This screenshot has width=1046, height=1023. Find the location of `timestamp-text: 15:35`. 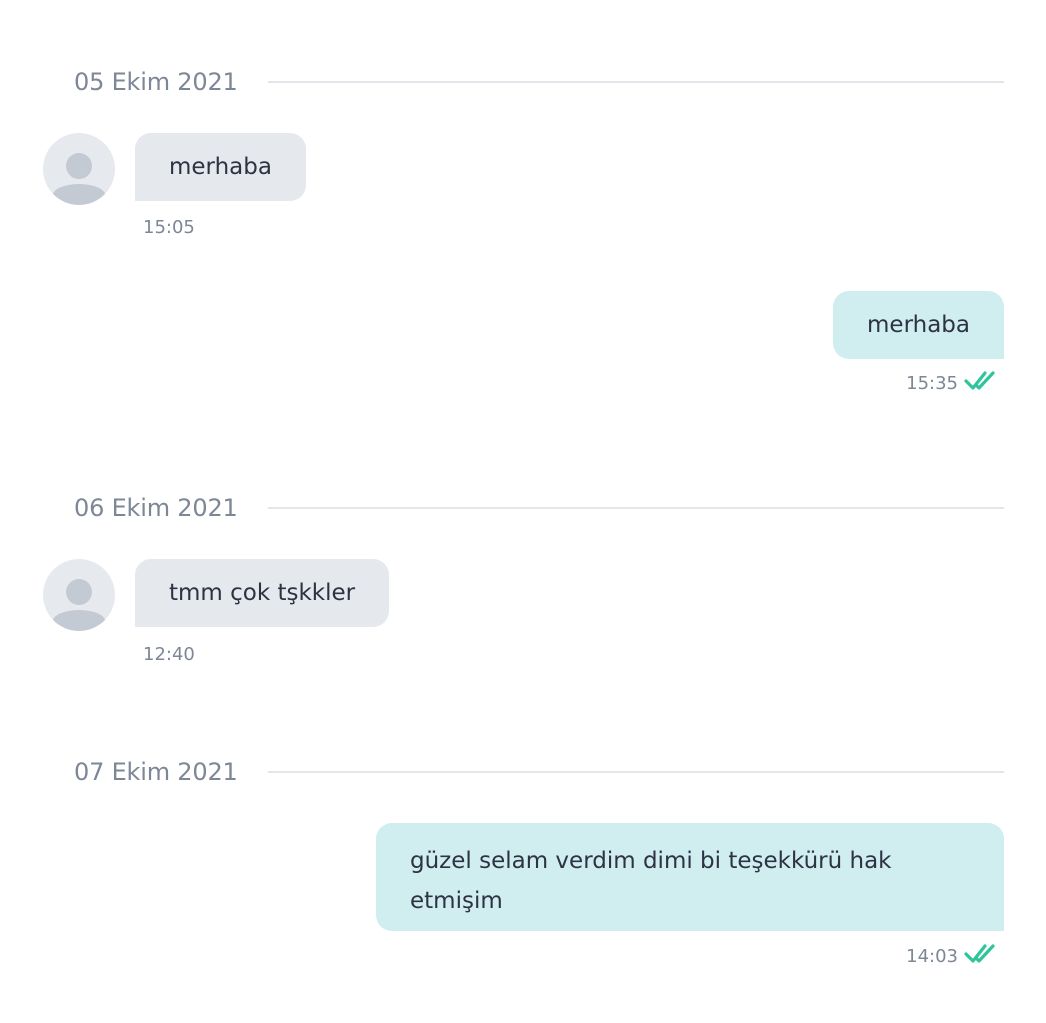

timestamp-text: 15:35 is located at coordinates (932, 383).